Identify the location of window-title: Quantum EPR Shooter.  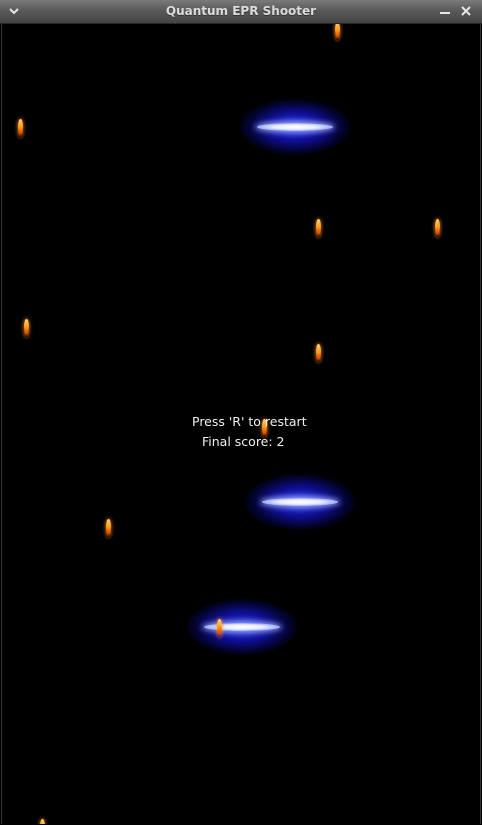
(241, 11).